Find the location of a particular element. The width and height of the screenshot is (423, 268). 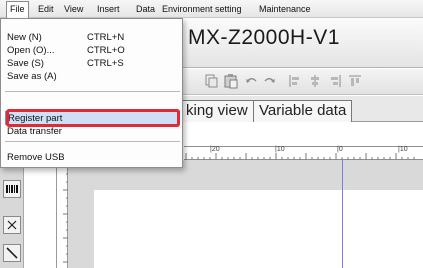

menu-file: File is located at coordinates (17, 9).